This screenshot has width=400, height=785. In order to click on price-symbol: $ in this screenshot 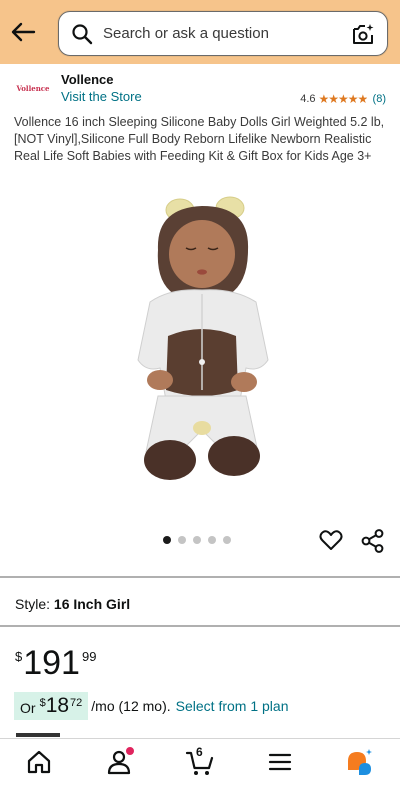, I will do `click(19, 656)`.